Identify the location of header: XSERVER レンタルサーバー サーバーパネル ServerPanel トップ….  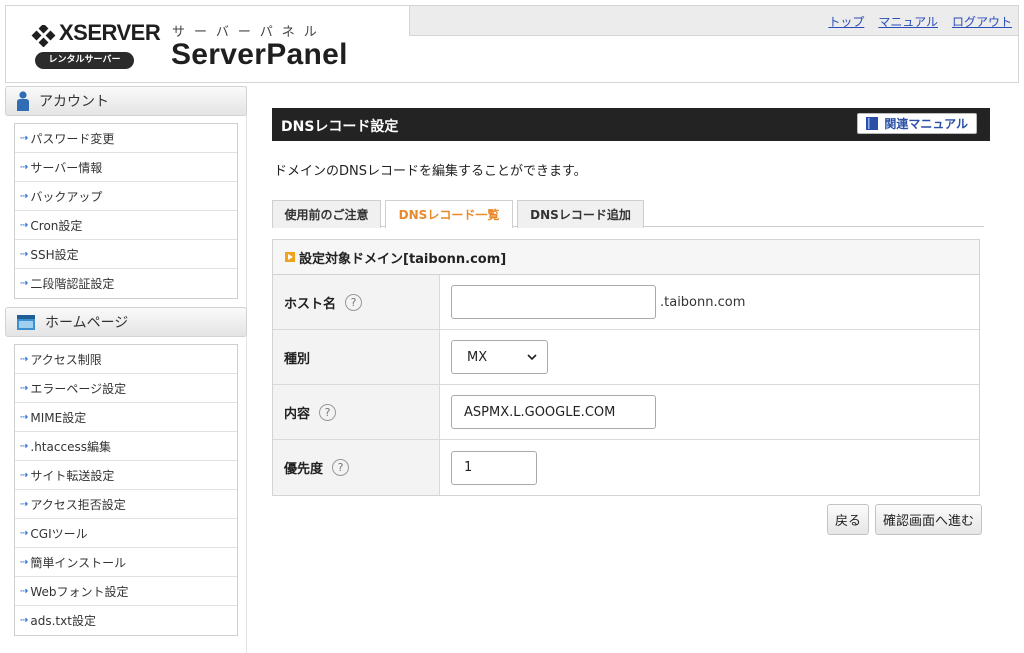
(512, 44).